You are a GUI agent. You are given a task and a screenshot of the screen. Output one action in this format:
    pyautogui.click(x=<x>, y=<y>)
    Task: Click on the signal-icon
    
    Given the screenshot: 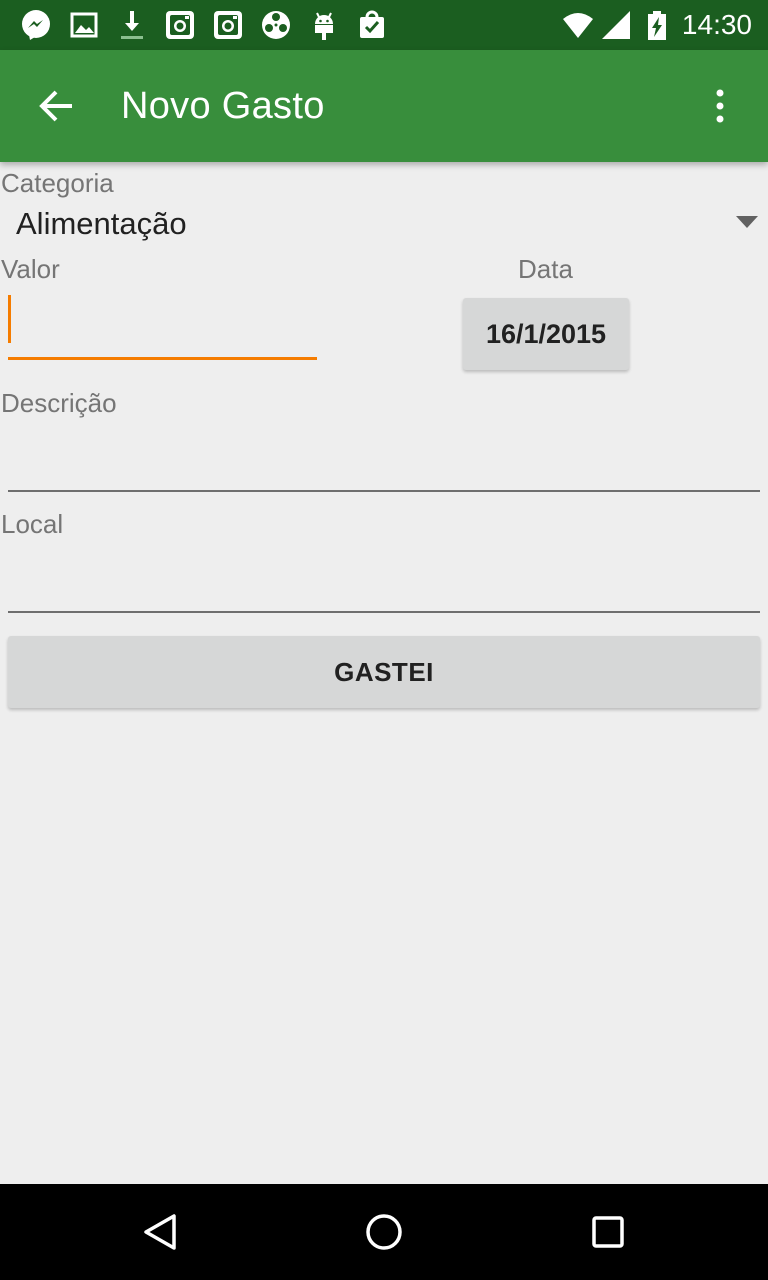 What is the action you would take?
    pyautogui.click(x=616, y=25)
    